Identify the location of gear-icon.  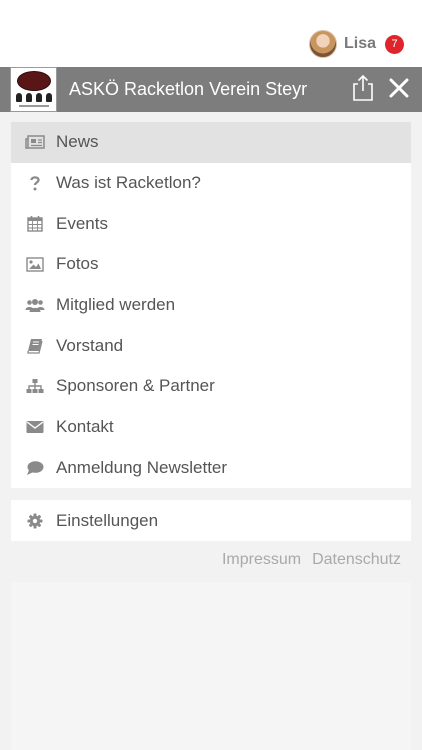
(33, 520).